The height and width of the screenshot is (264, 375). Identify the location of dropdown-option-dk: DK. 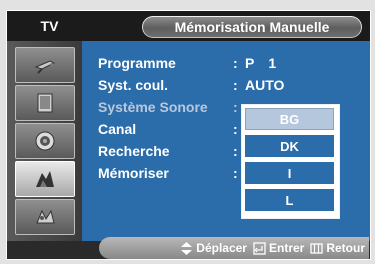
(289, 146).